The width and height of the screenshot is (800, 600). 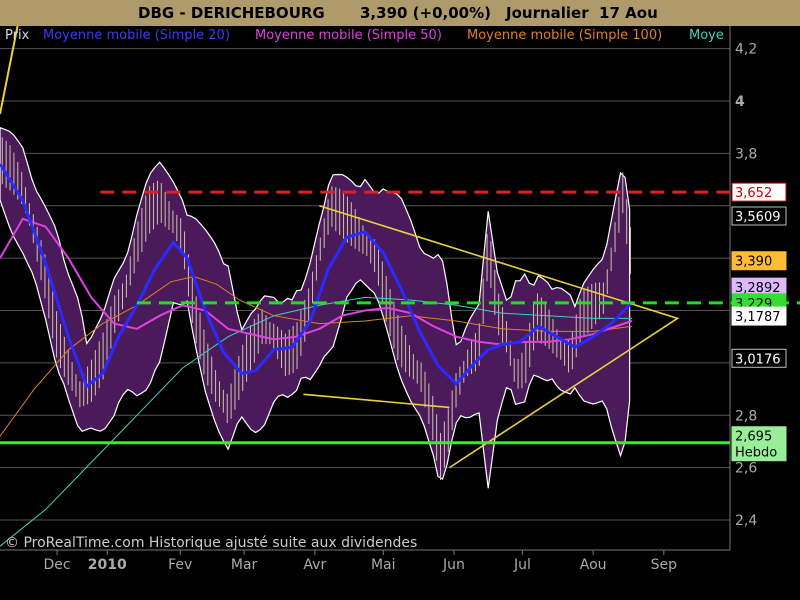 What do you see at coordinates (746, 50) in the screenshot?
I see `y-tick-label: 4,2` at bounding box center [746, 50].